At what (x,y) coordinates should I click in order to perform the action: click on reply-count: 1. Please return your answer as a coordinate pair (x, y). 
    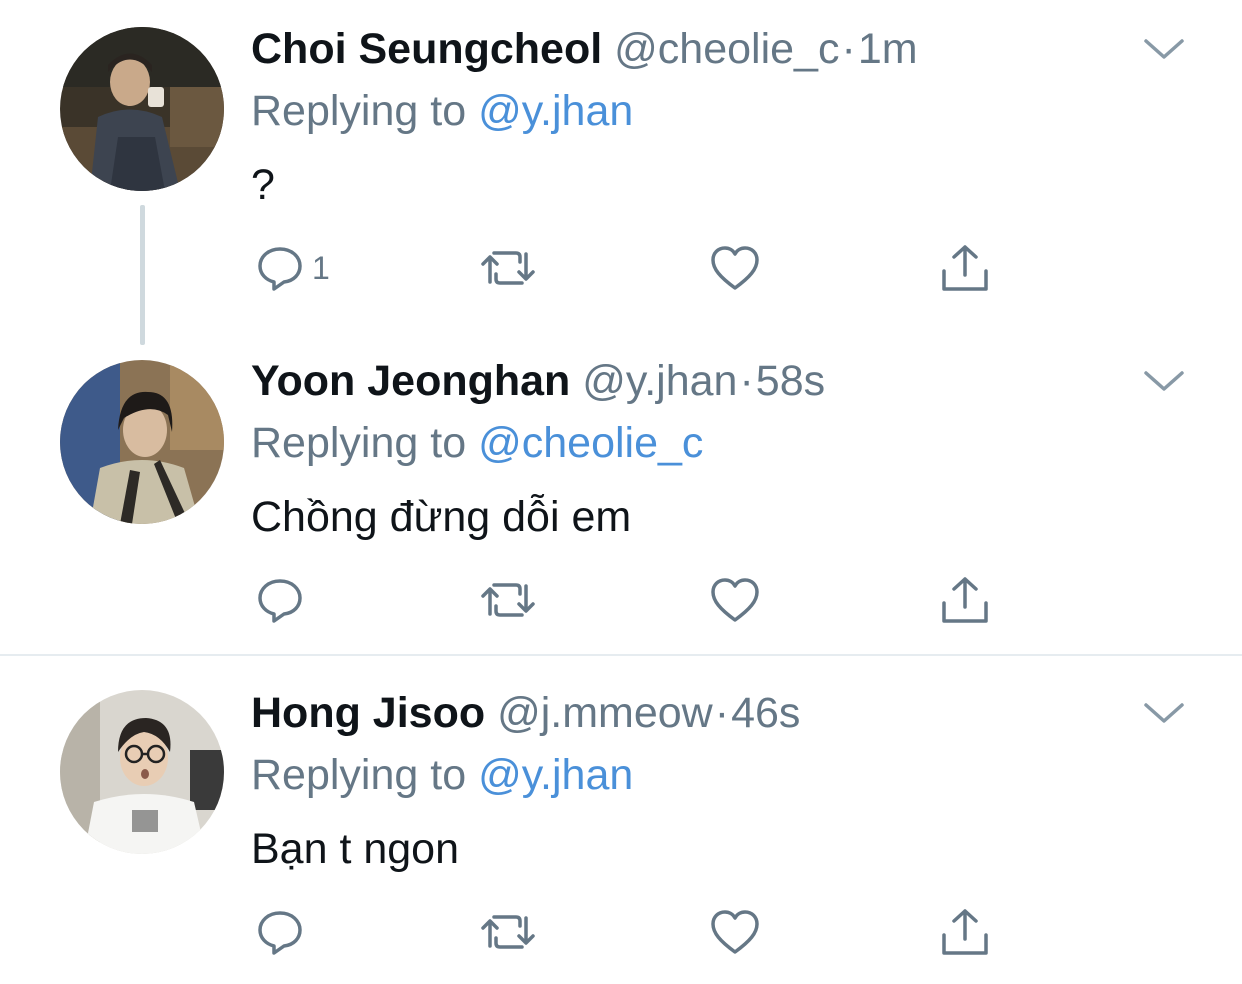
    Looking at the image, I should click on (321, 267).